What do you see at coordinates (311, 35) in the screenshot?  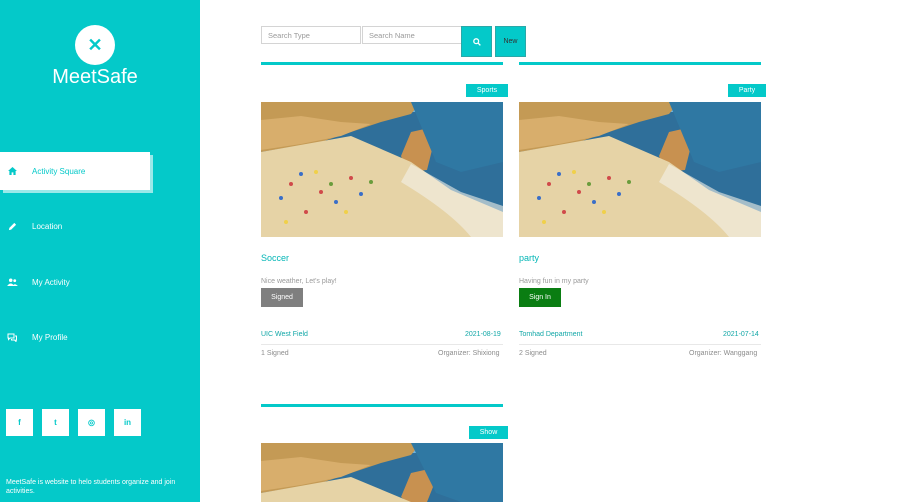 I see `search-type-input: Search Type` at bounding box center [311, 35].